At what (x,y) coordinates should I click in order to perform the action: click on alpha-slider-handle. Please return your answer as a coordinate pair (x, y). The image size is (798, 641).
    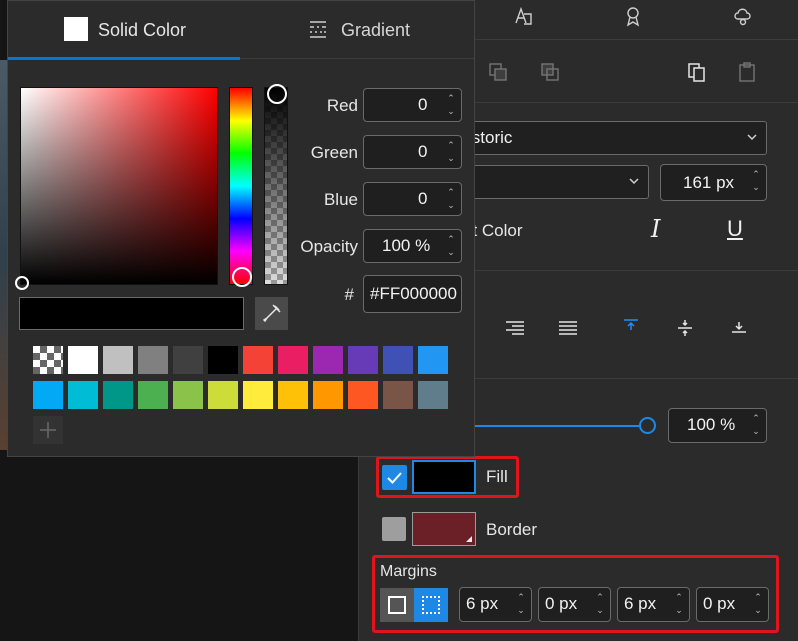
    Looking at the image, I should click on (277, 94).